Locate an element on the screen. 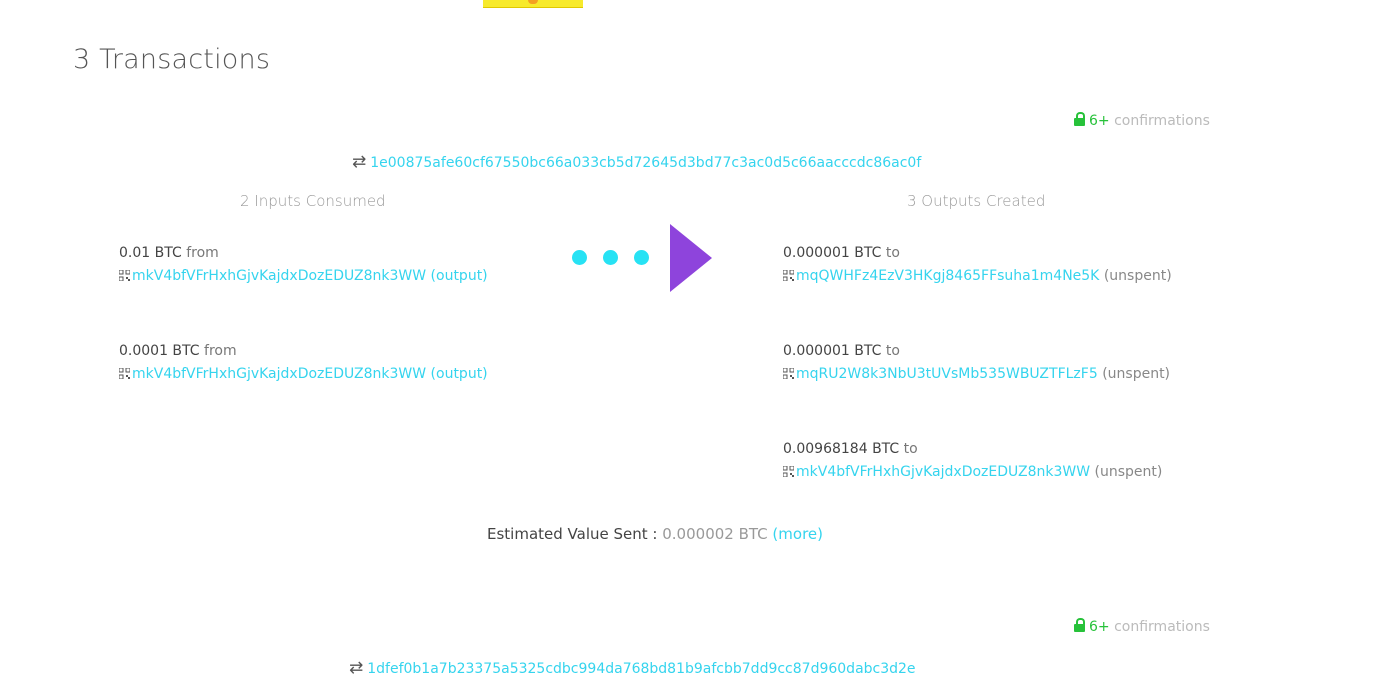  outputs-heading: 3 Outputs Created is located at coordinates (976, 201).